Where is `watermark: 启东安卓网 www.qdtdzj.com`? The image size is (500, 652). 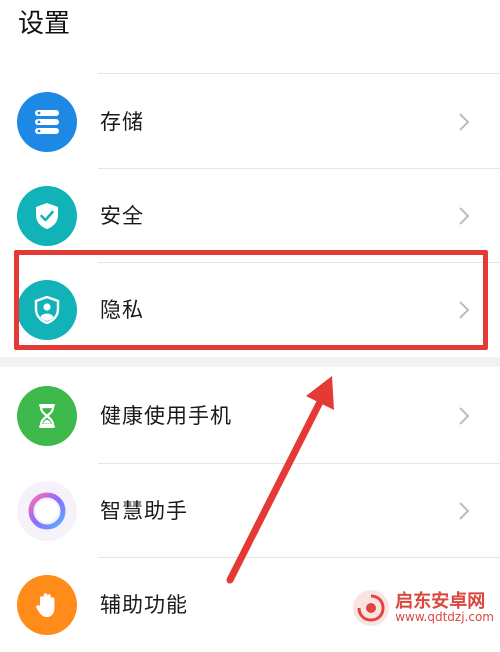
watermark: 启东安卓网 www.qdtdzj.com is located at coordinates (422, 608).